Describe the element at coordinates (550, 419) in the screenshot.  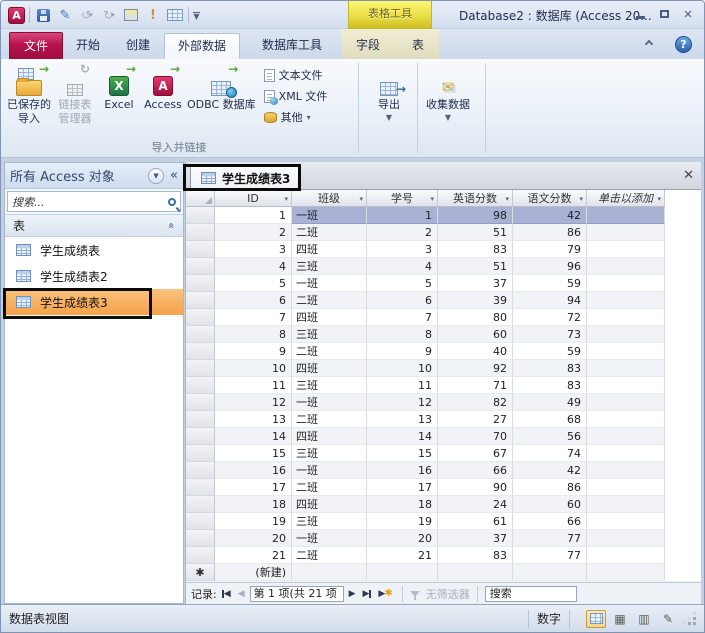
I see `table-cell: 68` at that location.